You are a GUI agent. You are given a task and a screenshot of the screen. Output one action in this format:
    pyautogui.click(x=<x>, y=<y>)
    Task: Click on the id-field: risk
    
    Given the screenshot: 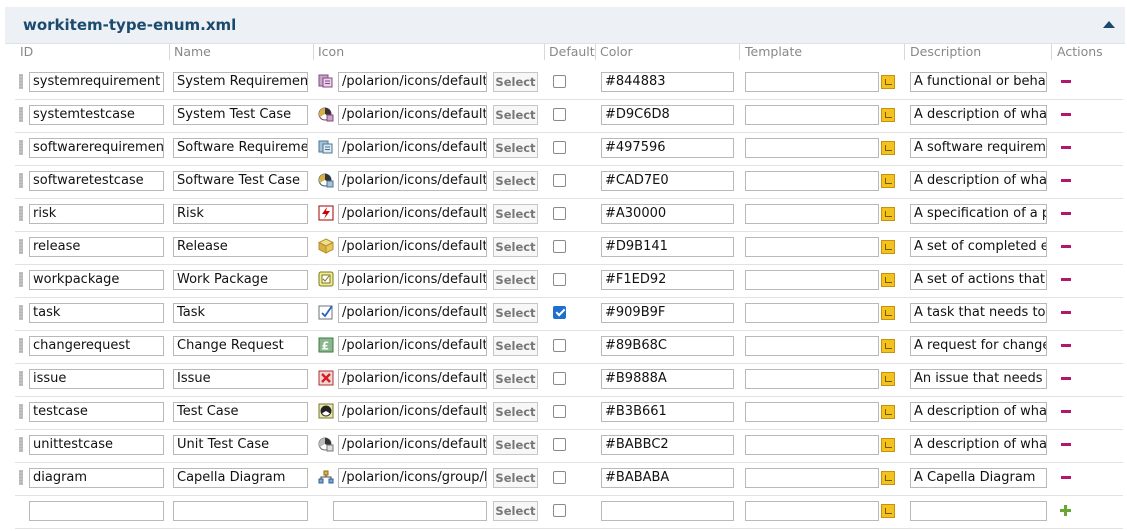 What is the action you would take?
    pyautogui.click(x=96, y=214)
    